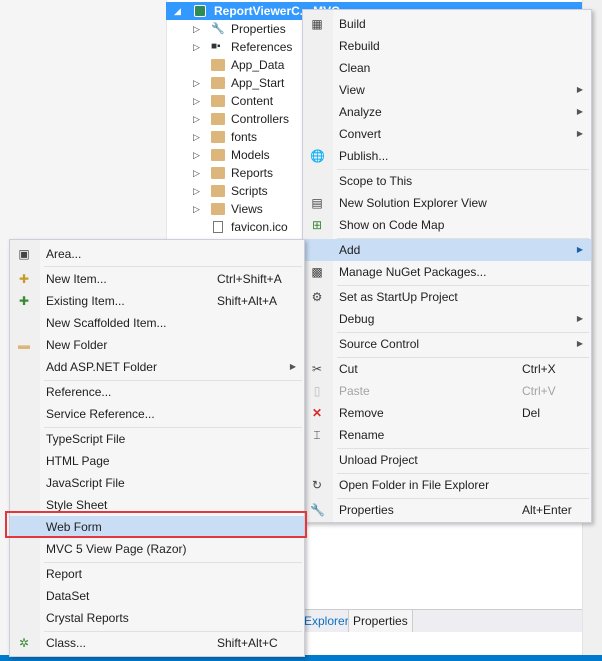  What do you see at coordinates (352, 24) in the screenshot?
I see `menu-item-label: Build` at bounding box center [352, 24].